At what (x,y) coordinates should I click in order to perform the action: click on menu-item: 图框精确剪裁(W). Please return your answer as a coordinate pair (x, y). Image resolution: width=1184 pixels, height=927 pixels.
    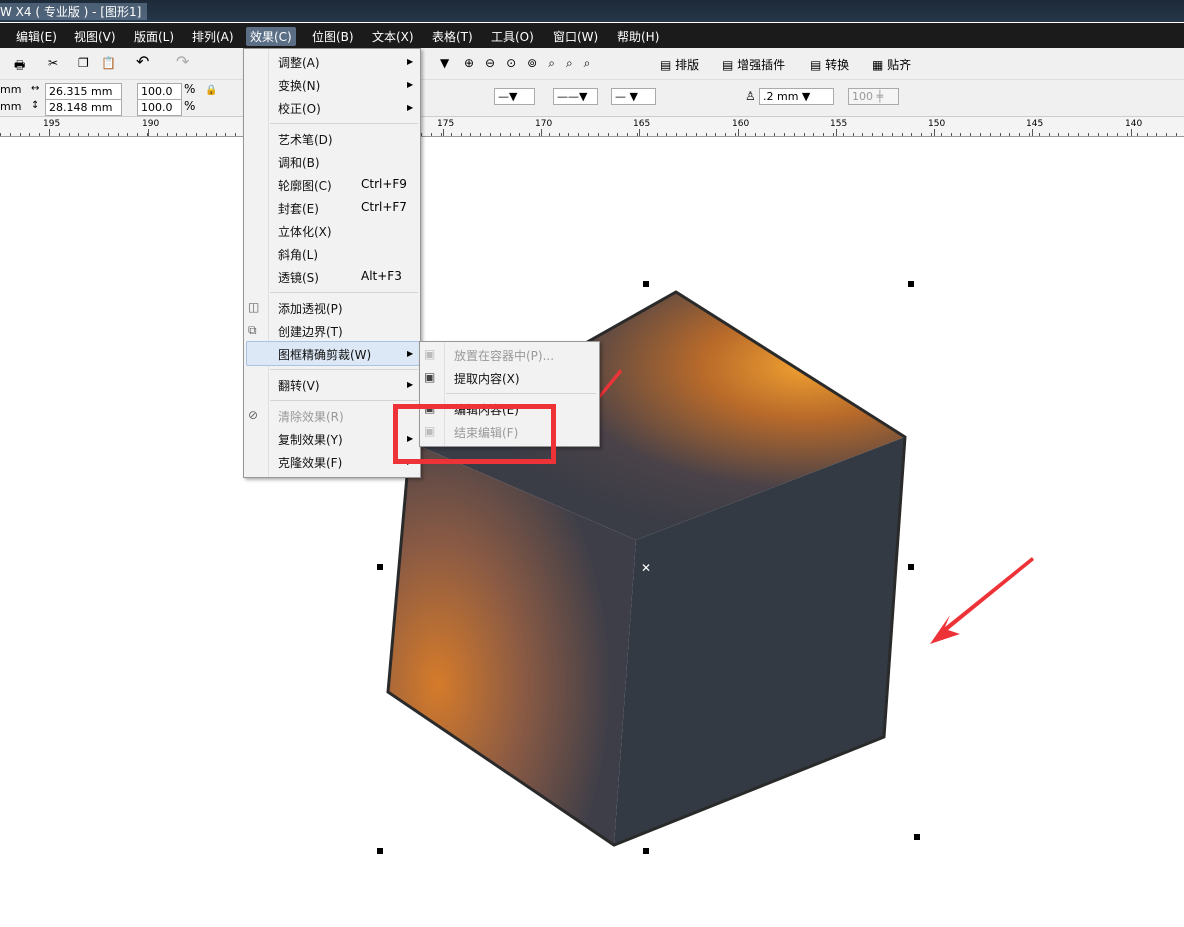
    Looking at the image, I should click on (324, 354).